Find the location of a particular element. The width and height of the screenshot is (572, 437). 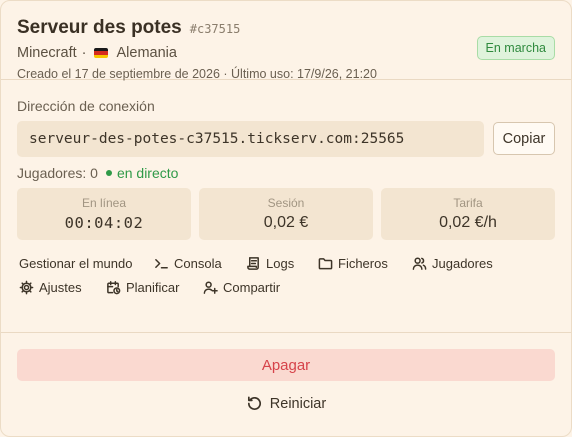

manage-world-button: Gestionar el mundo is located at coordinates (86, 263).